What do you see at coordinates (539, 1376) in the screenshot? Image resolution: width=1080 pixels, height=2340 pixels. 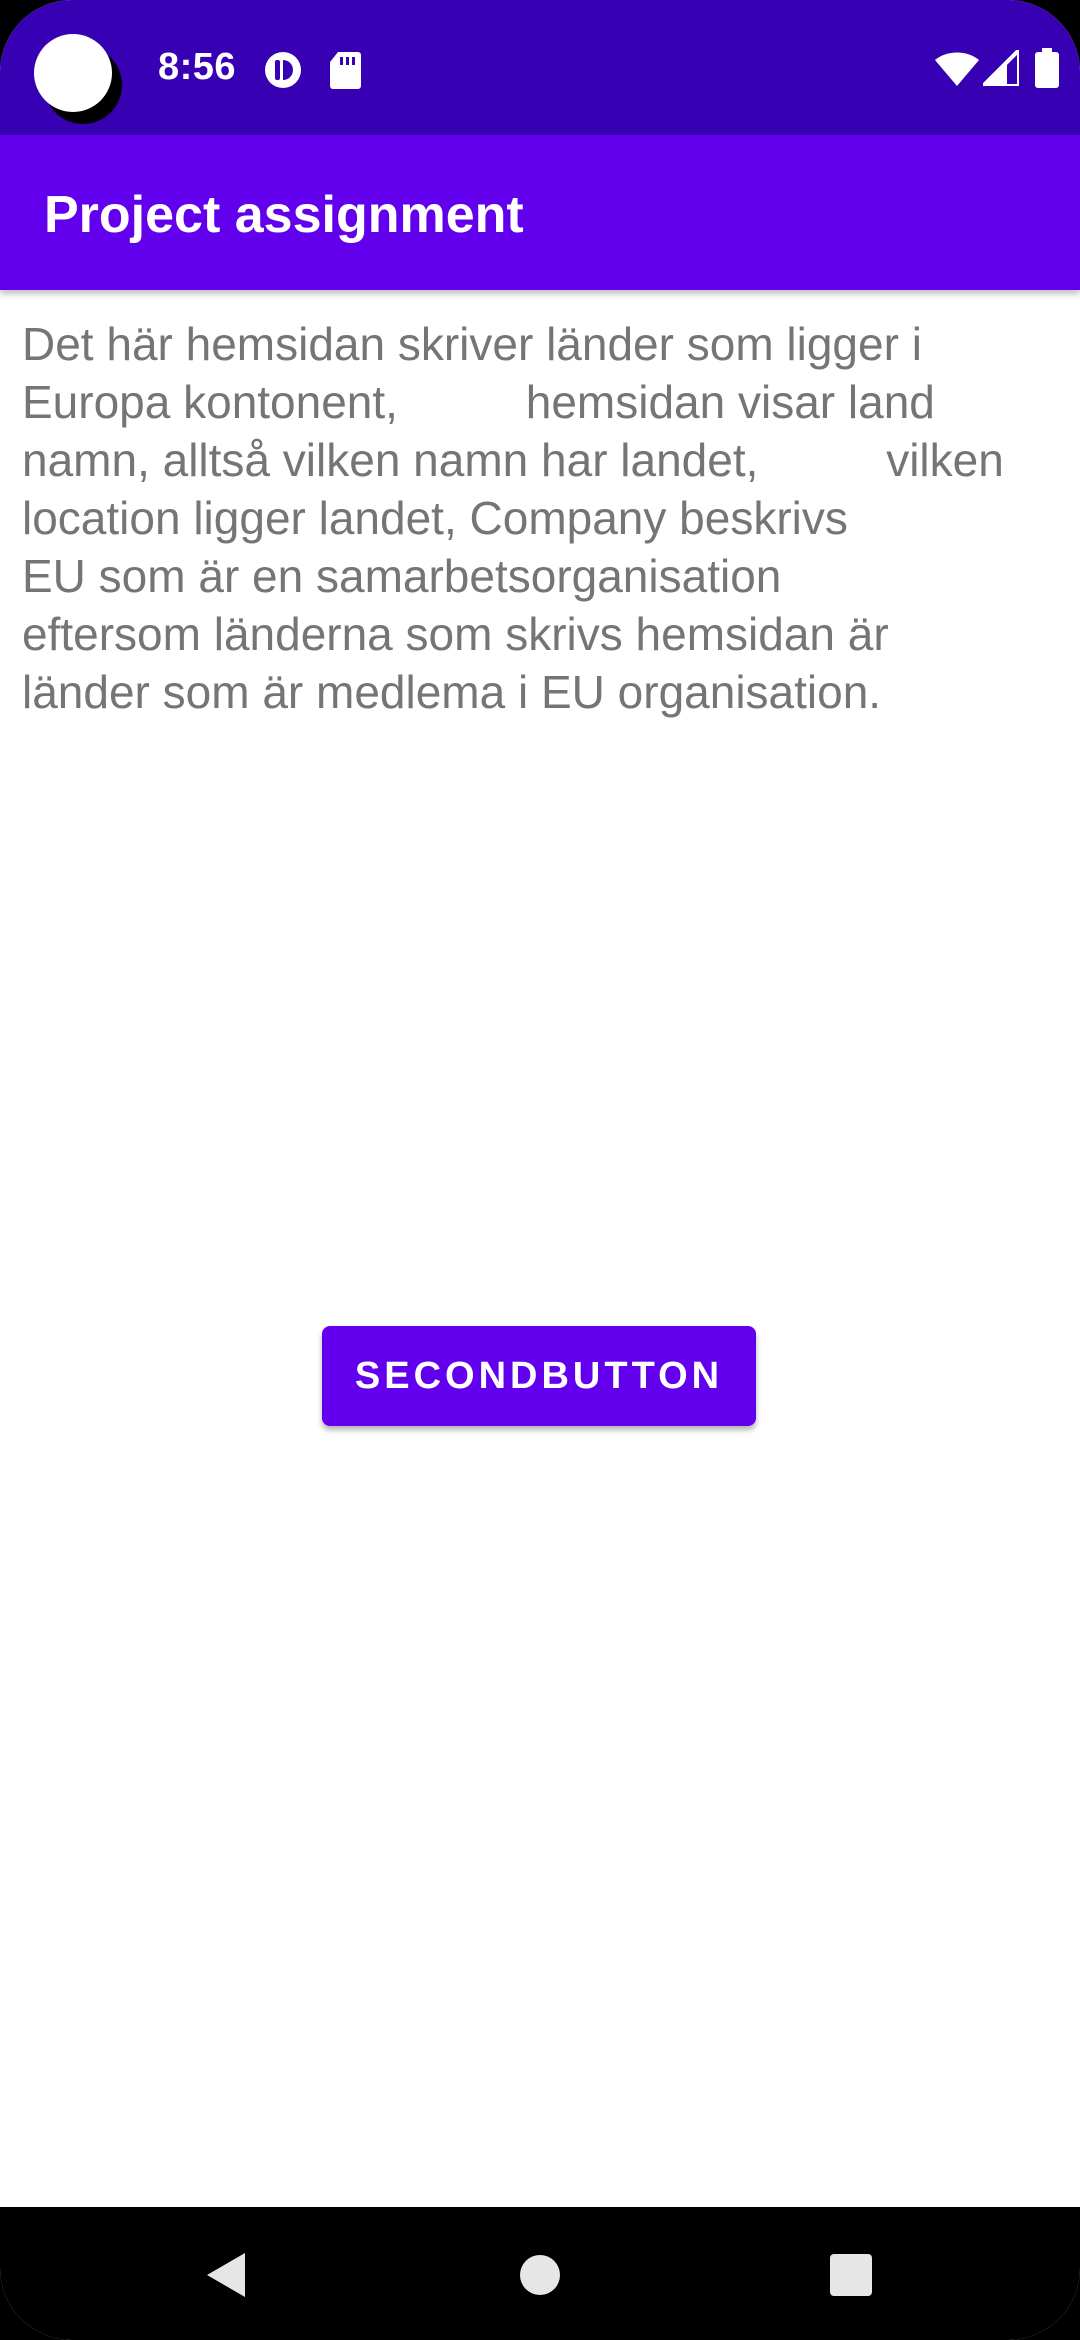 I see `second-button: SECONDBUTTON` at bounding box center [539, 1376].